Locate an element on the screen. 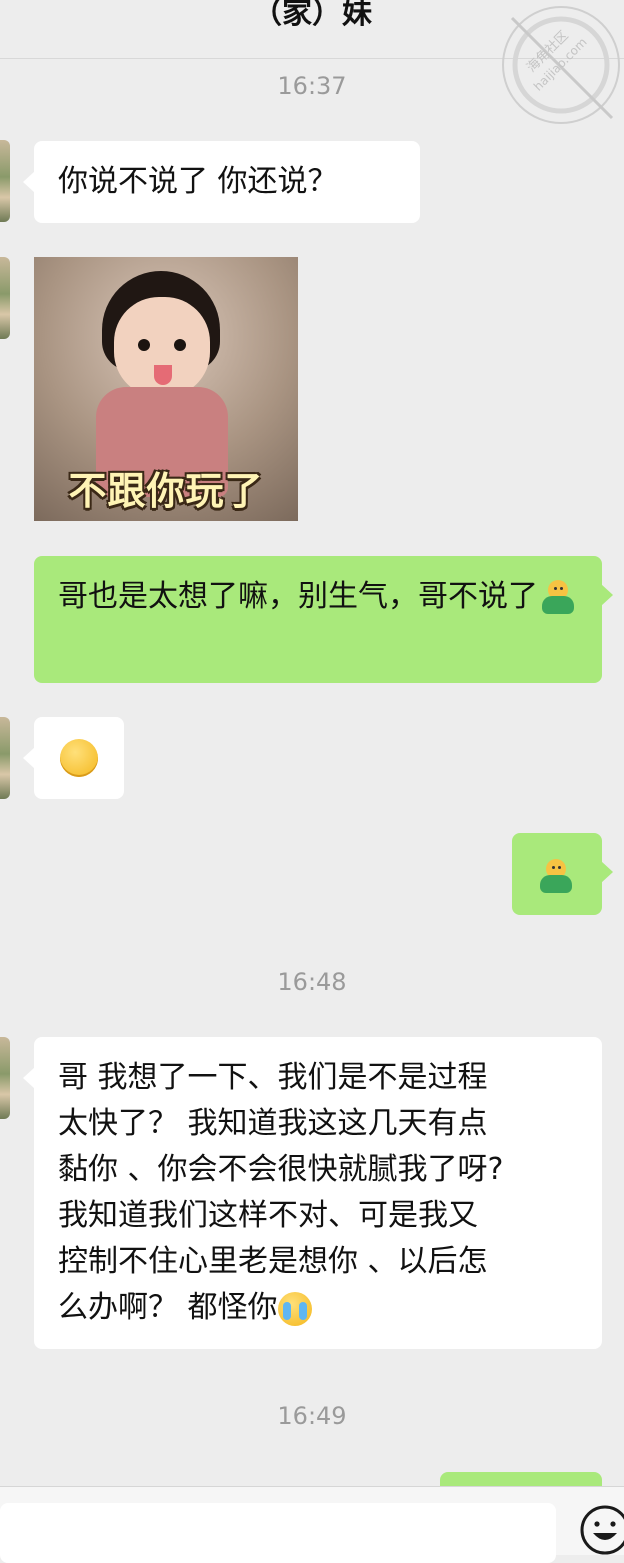 This screenshot has height=1563, width=624. message-bubble-incoming: 你说不说了 你还说？ is located at coordinates (221, 182).